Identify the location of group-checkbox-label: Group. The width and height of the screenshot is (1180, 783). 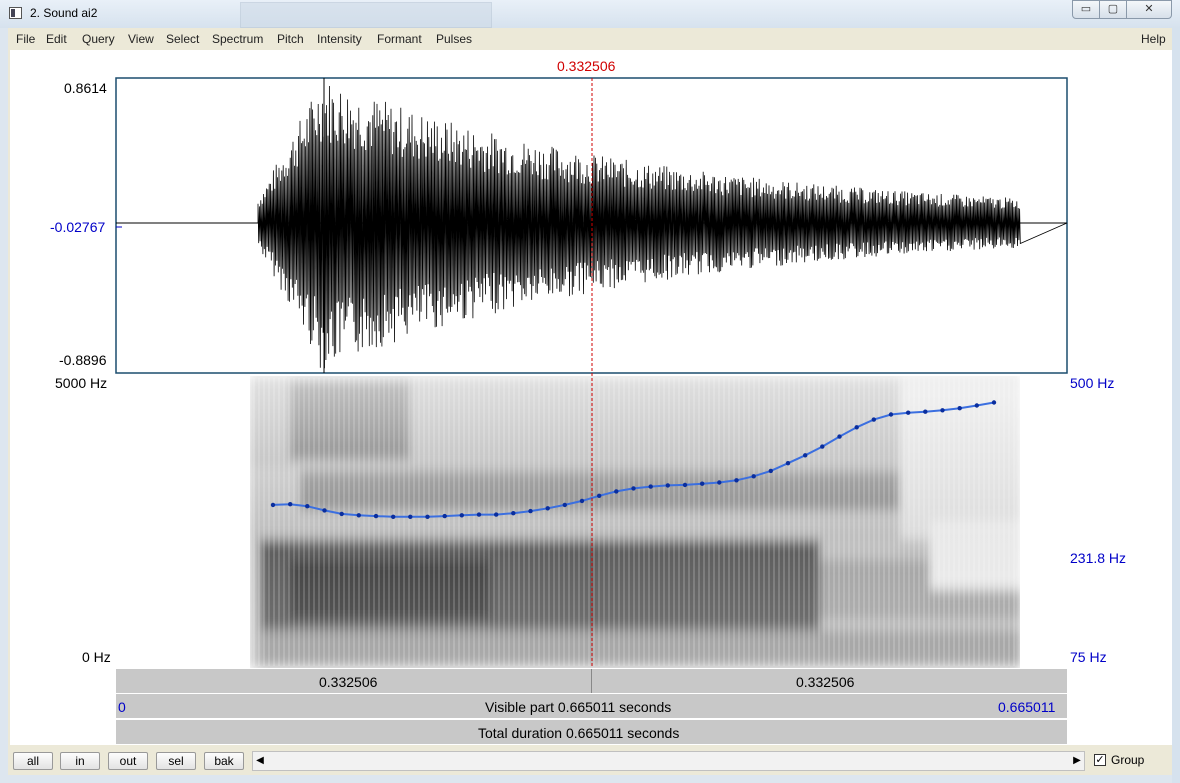
(1128, 760).